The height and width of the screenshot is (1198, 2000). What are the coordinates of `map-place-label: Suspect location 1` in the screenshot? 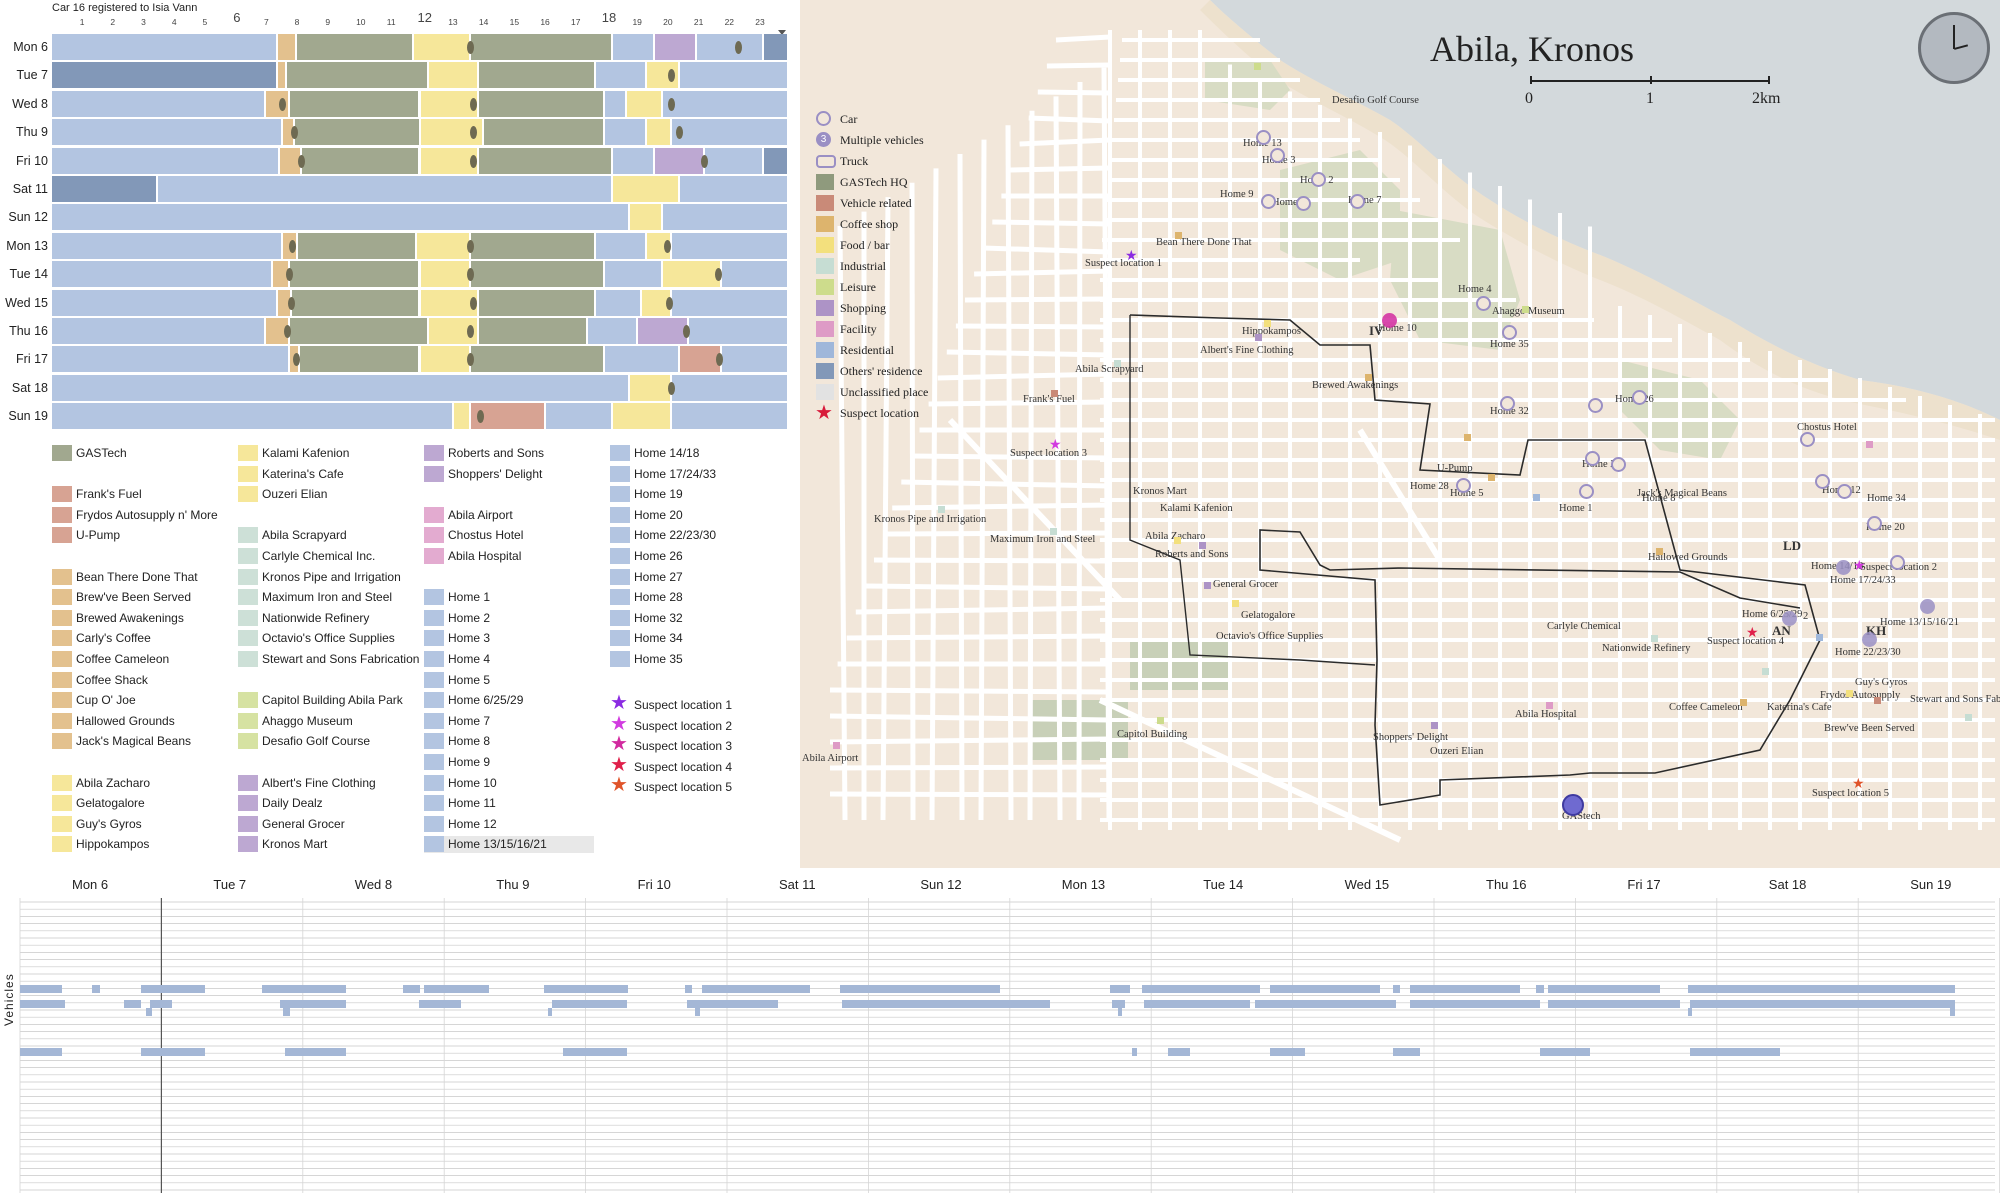 It's located at (1123, 263).